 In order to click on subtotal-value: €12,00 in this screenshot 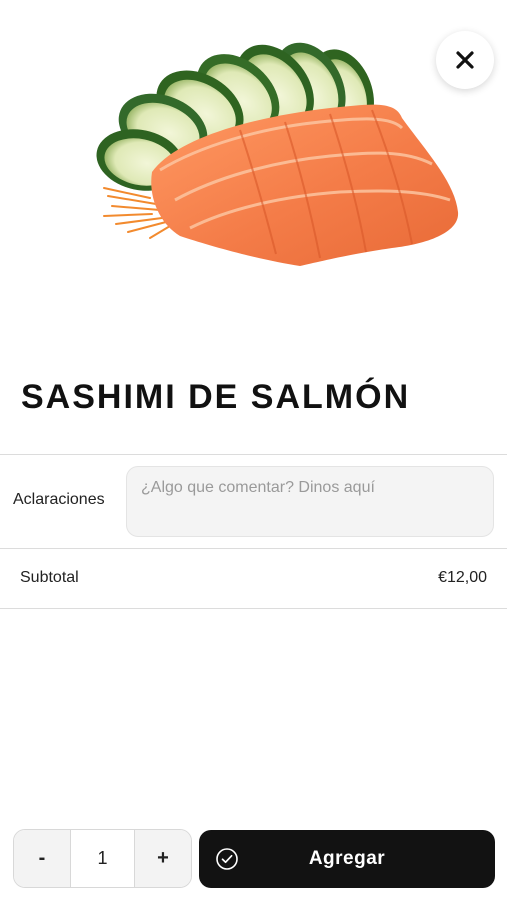, I will do `click(462, 577)`.